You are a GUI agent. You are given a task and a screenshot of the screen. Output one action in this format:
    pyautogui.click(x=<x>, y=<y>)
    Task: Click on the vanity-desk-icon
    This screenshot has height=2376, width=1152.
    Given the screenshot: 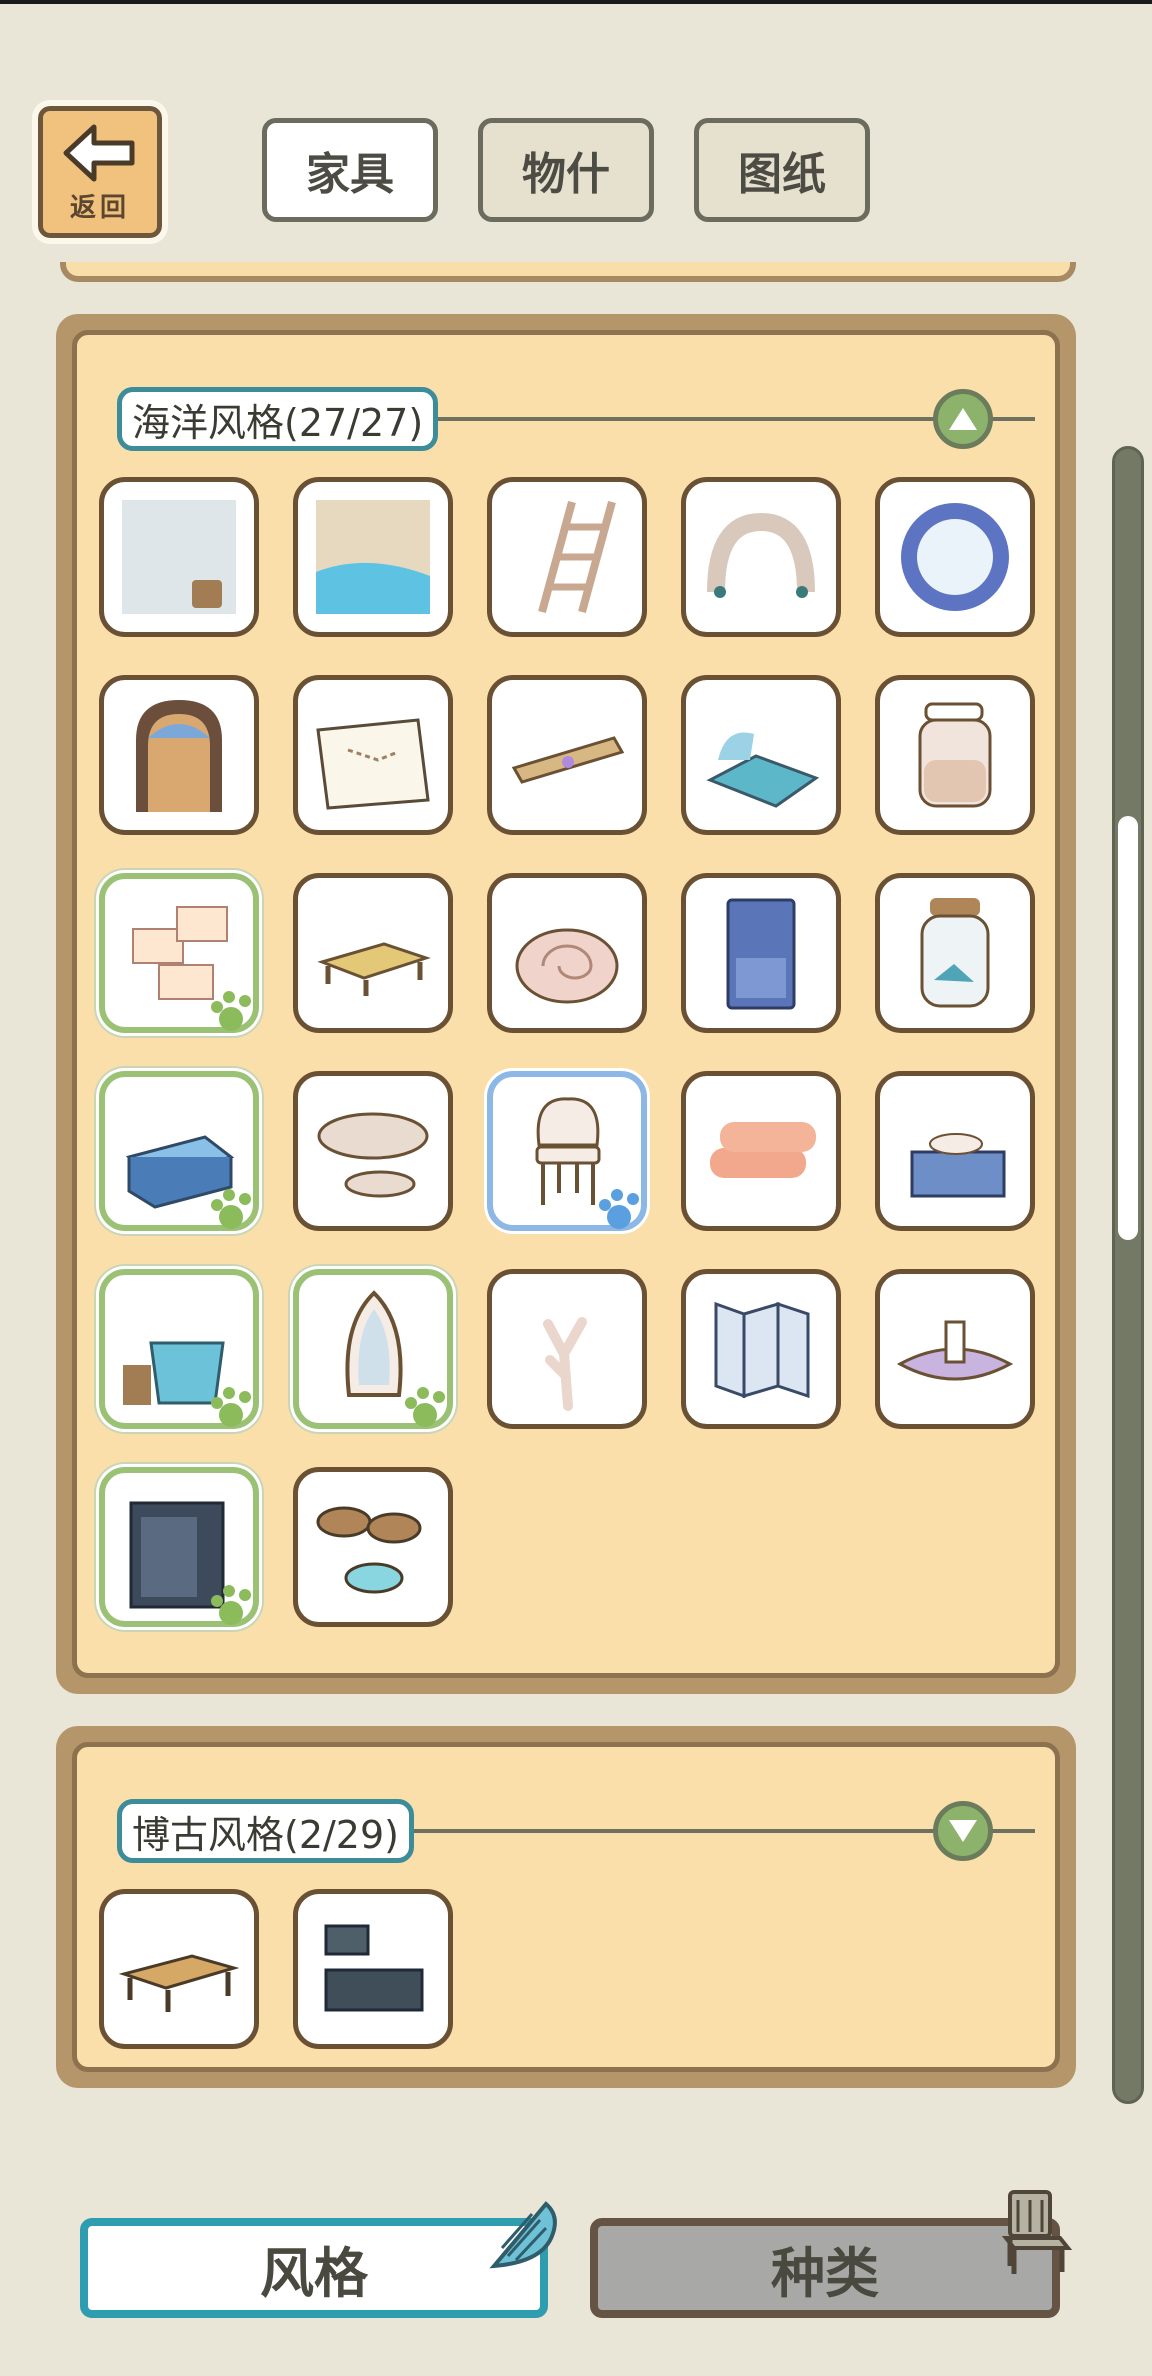 What is the action you would take?
    pyautogui.click(x=958, y=1165)
    